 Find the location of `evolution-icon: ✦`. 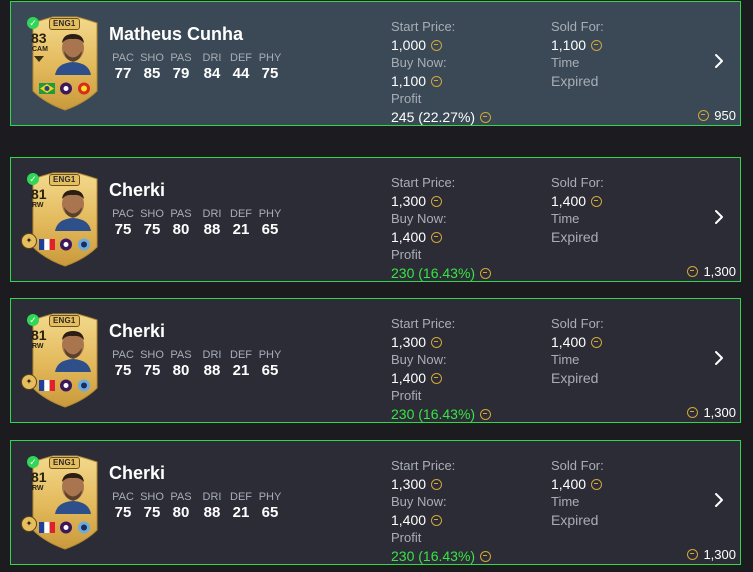

evolution-icon: ✦ is located at coordinates (29, 524).